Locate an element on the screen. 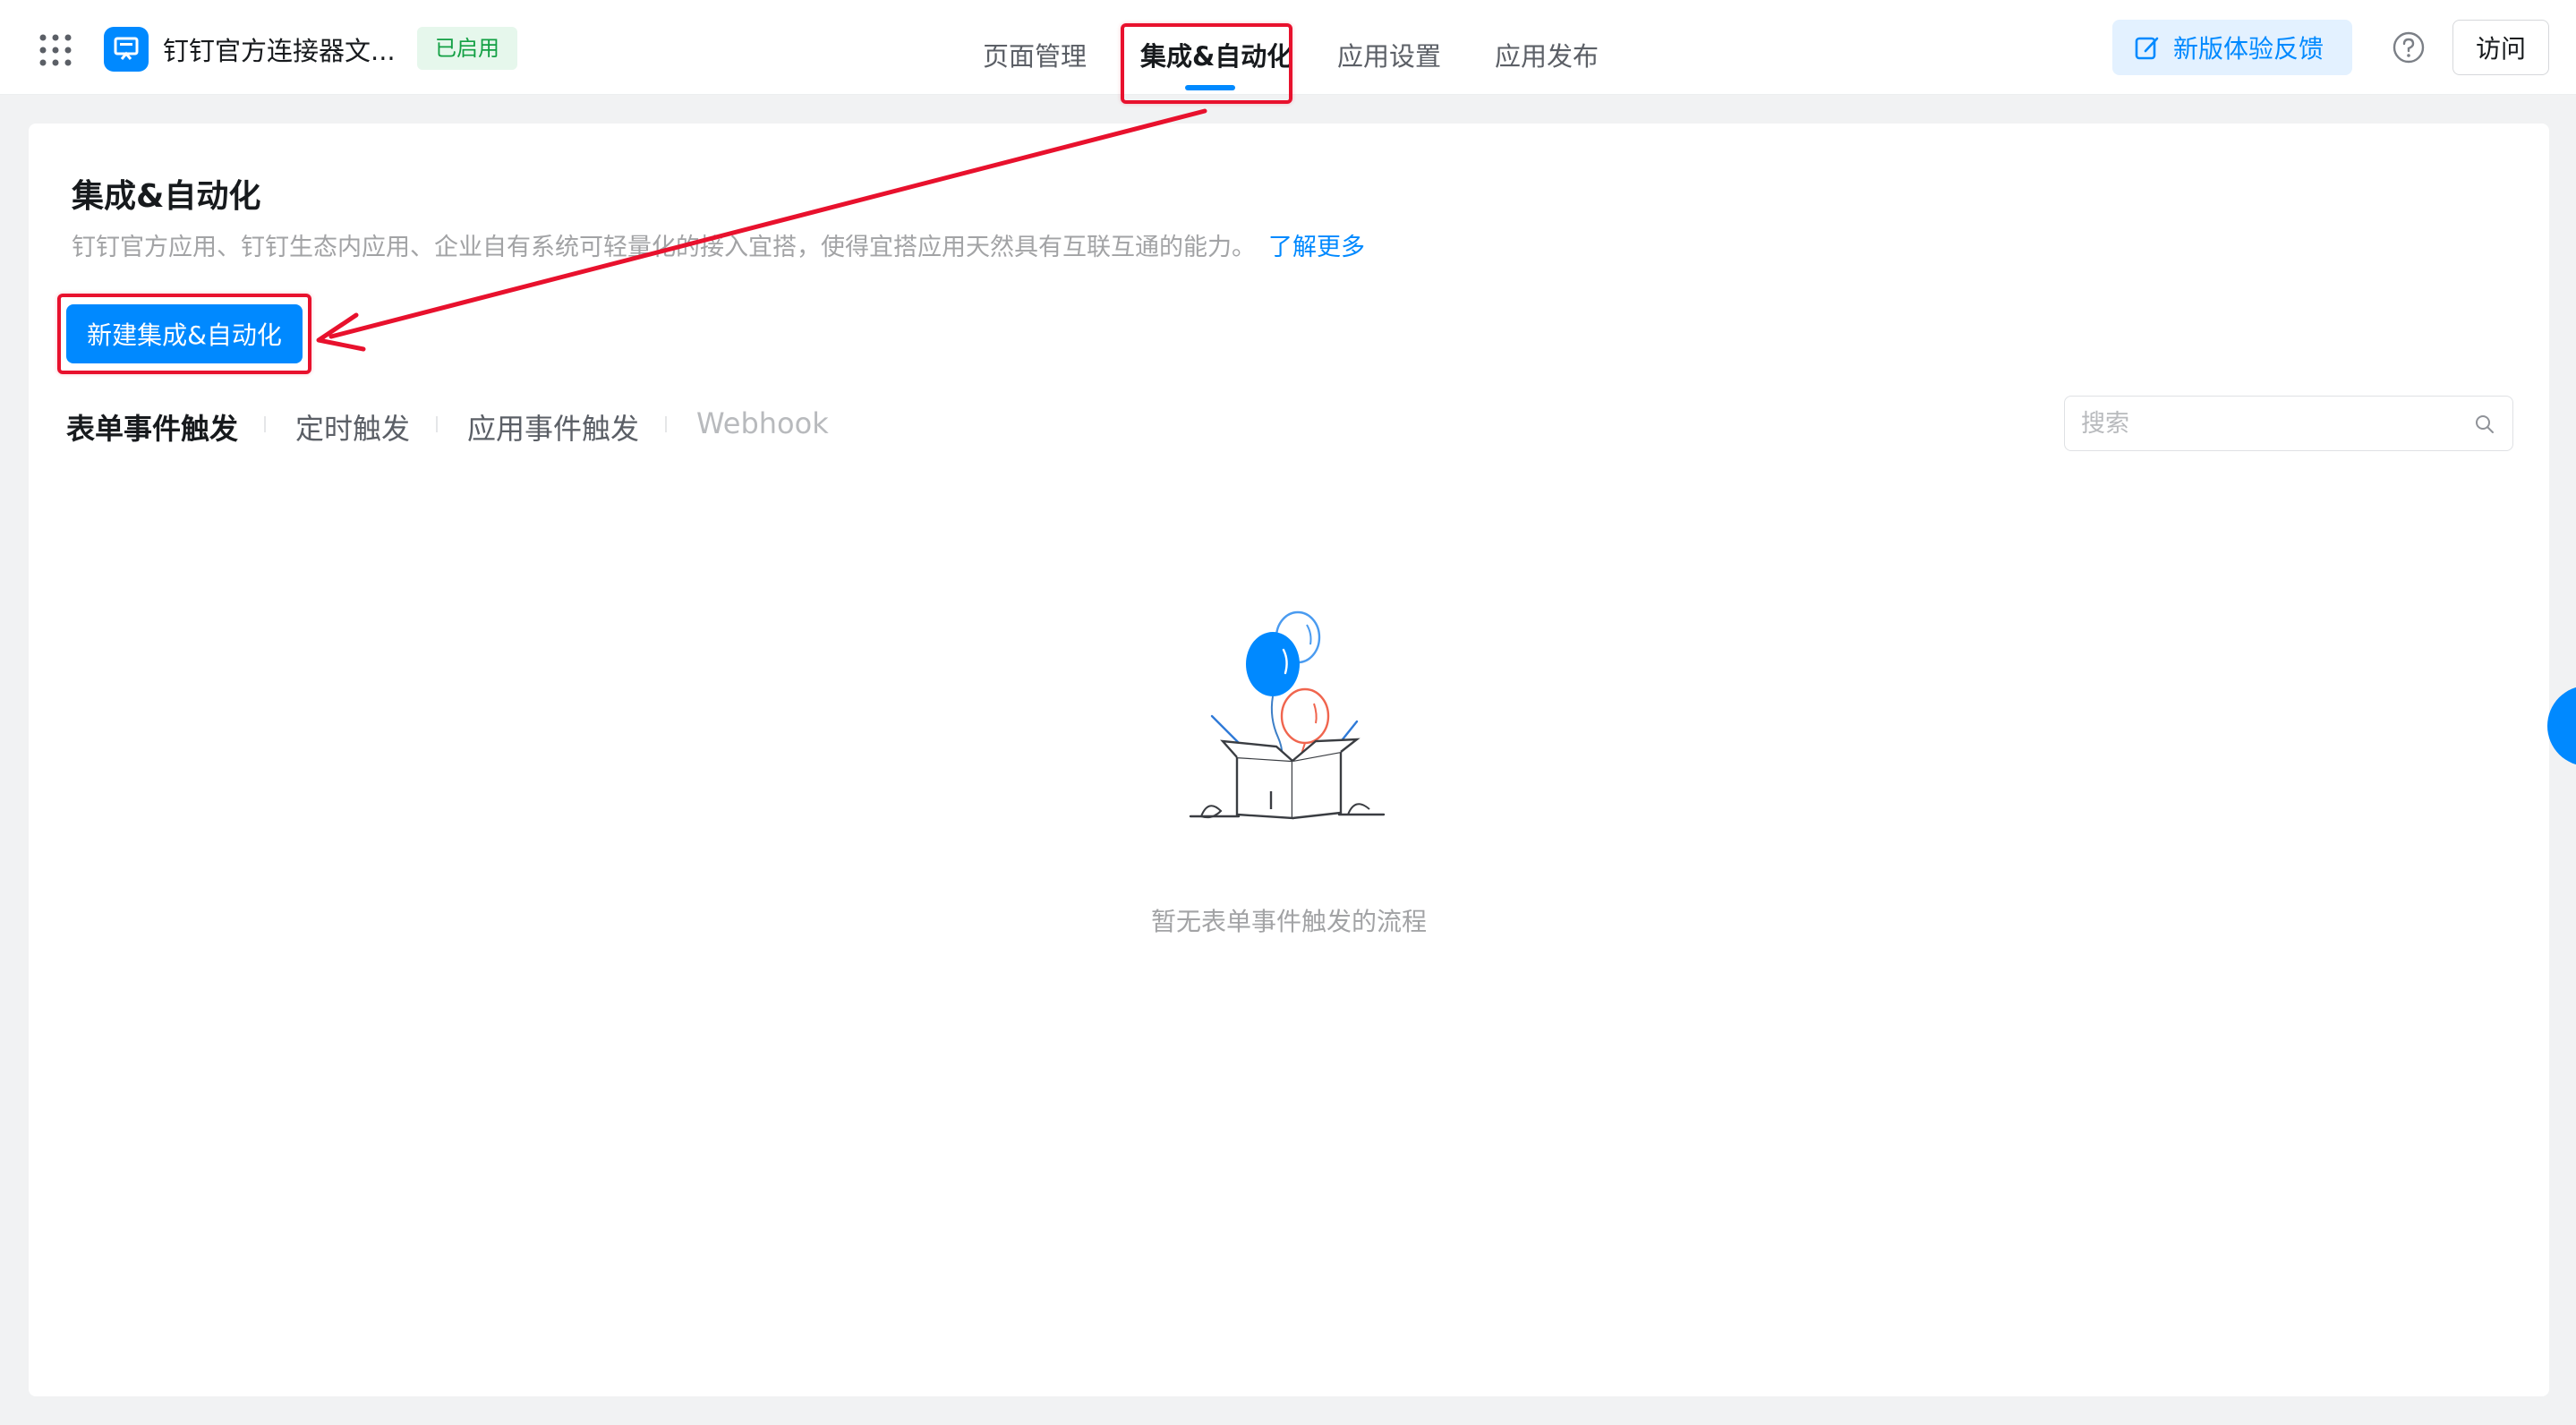 The image size is (2576, 1425). app-logo-icon is located at coordinates (126, 49).